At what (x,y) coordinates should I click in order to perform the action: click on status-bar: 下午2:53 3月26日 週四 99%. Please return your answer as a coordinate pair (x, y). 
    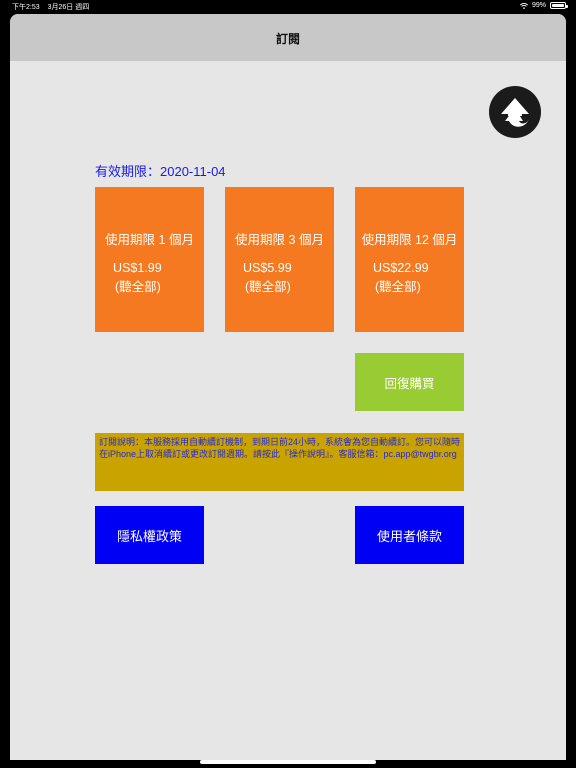
    Looking at the image, I should click on (288, 6).